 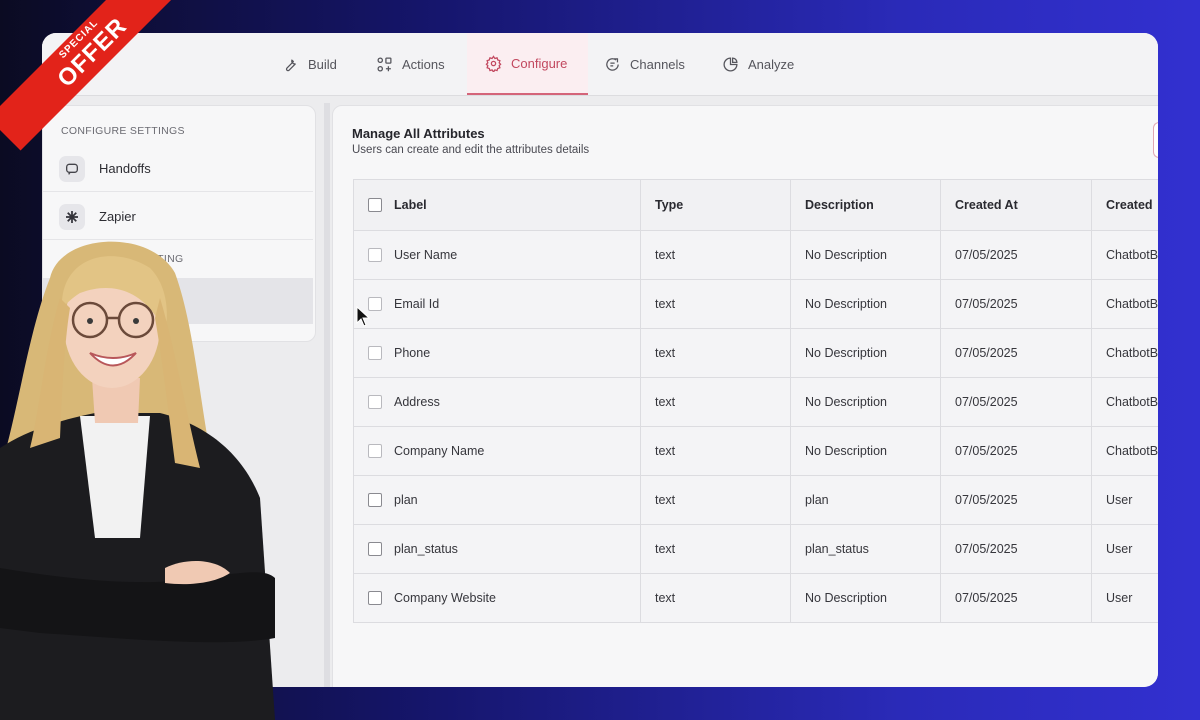 What do you see at coordinates (612, 64) in the screenshot?
I see `channels-icon` at bounding box center [612, 64].